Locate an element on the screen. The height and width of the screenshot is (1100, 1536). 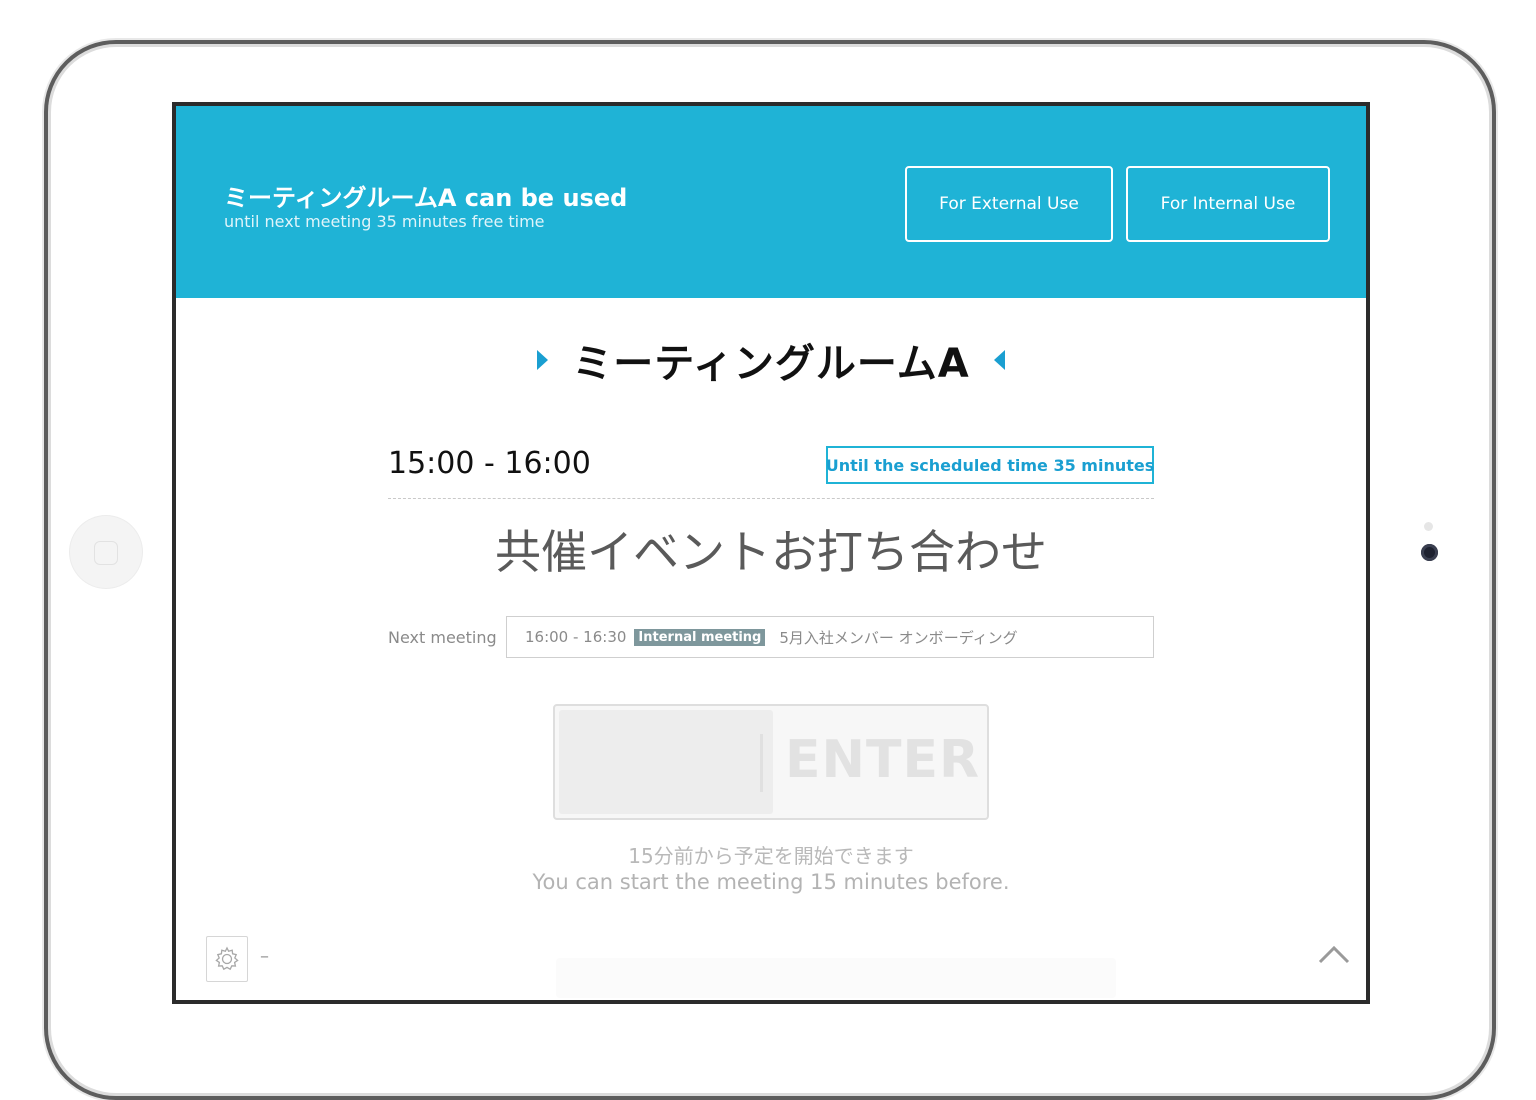
next-meeting-tag: Internal meeting is located at coordinates (700, 637).